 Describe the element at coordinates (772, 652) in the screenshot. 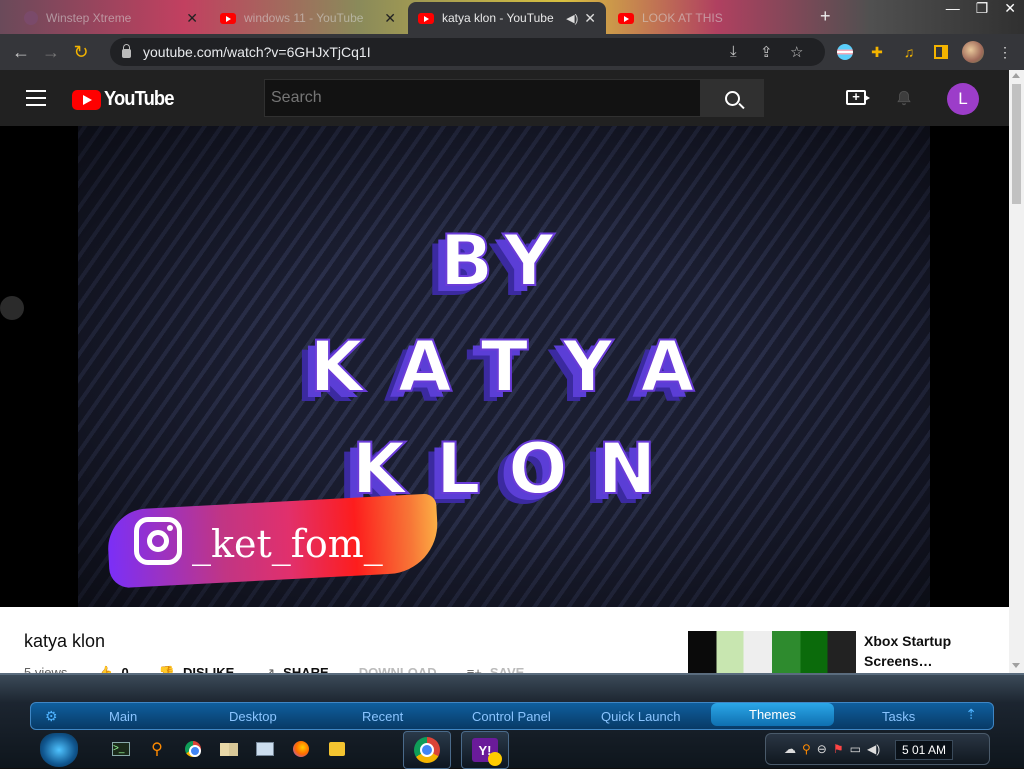

I see `recommended-thumbnail` at that location.